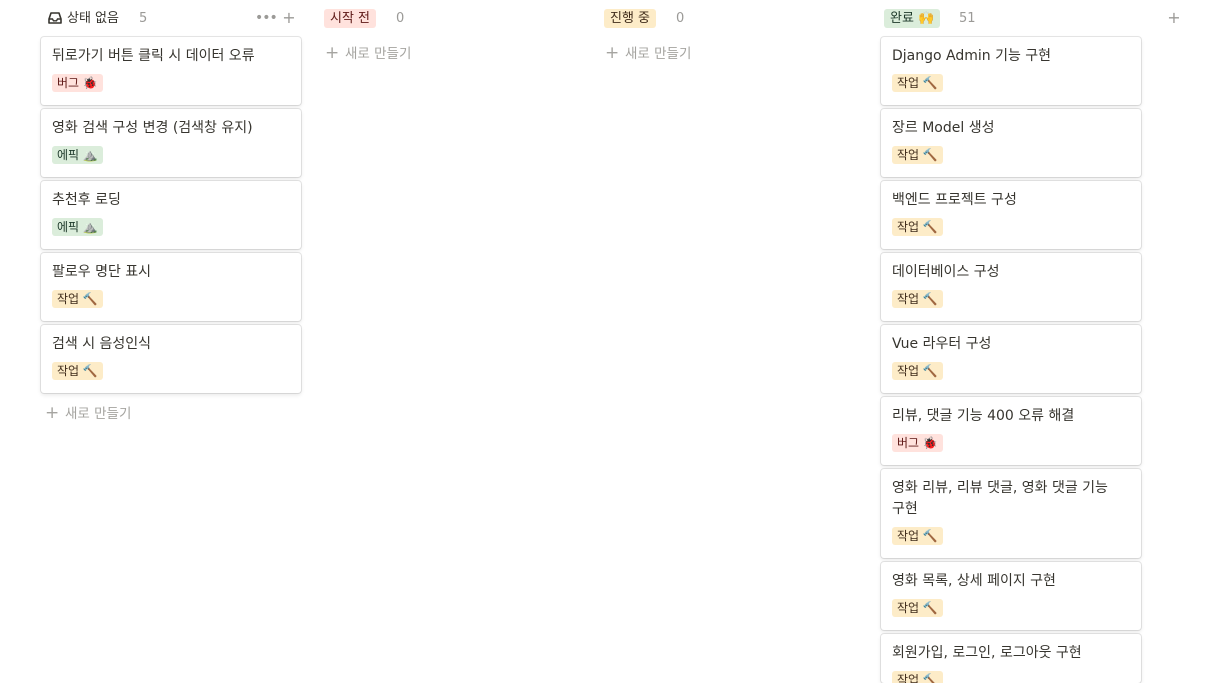 The image size is (1231, 683). I want to click on card-title: Vue 라우터 구성, so click(942, 344).